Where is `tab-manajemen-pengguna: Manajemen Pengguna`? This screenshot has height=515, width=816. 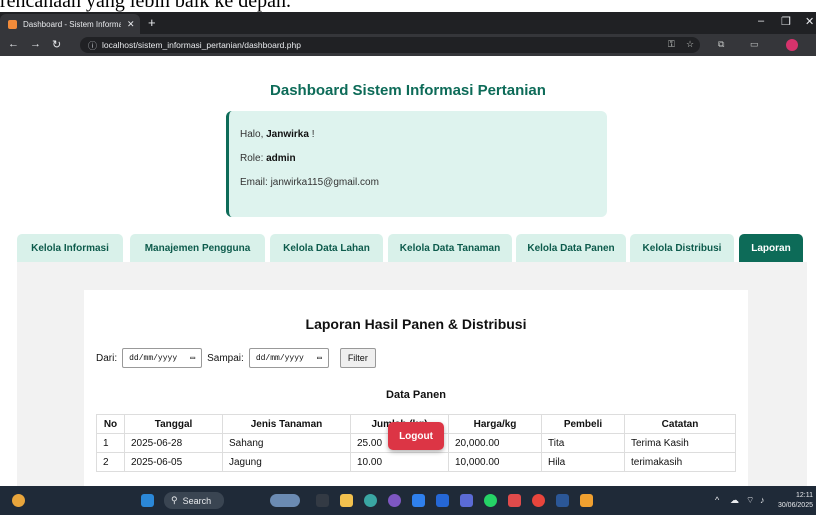
tab-manajemen-pengguna: Manajemen Pengguna is located at coordinates (197, 248).